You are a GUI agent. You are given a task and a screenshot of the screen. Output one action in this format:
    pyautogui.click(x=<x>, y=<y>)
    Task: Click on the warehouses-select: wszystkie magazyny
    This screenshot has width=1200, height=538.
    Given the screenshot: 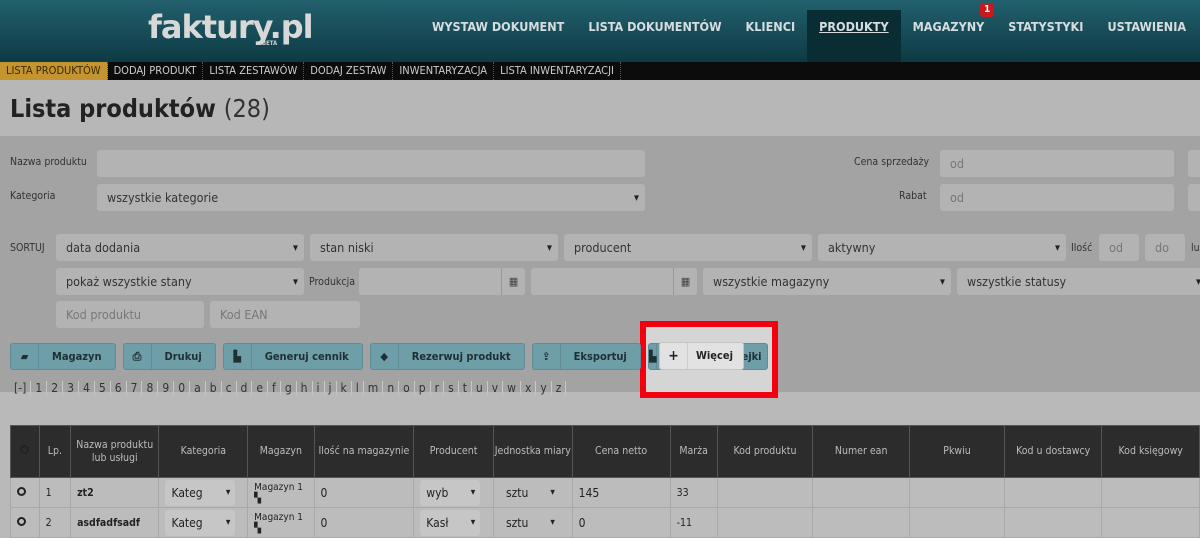 What is the action you would take?
    pyautogui.click(x=827, y=281)
    